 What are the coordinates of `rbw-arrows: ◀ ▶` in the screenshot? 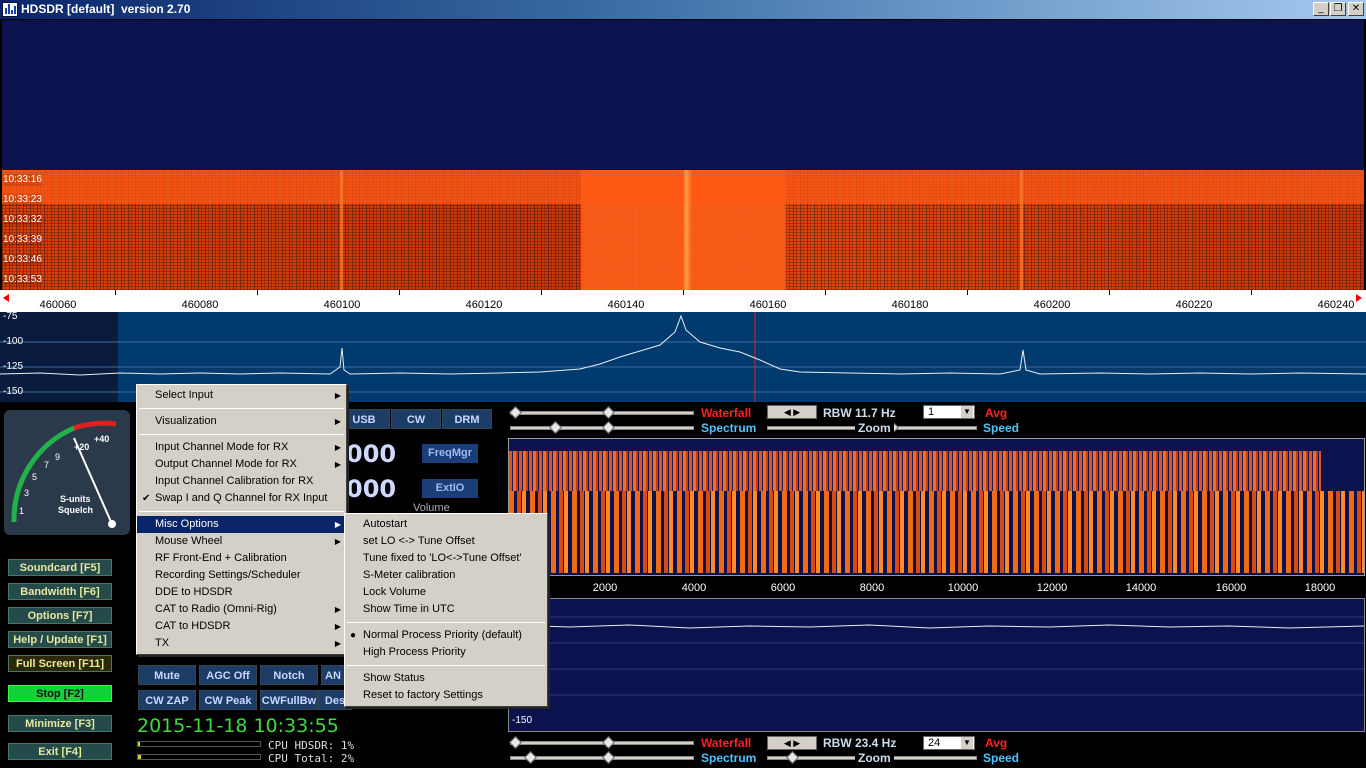 It's located at (792, 412).